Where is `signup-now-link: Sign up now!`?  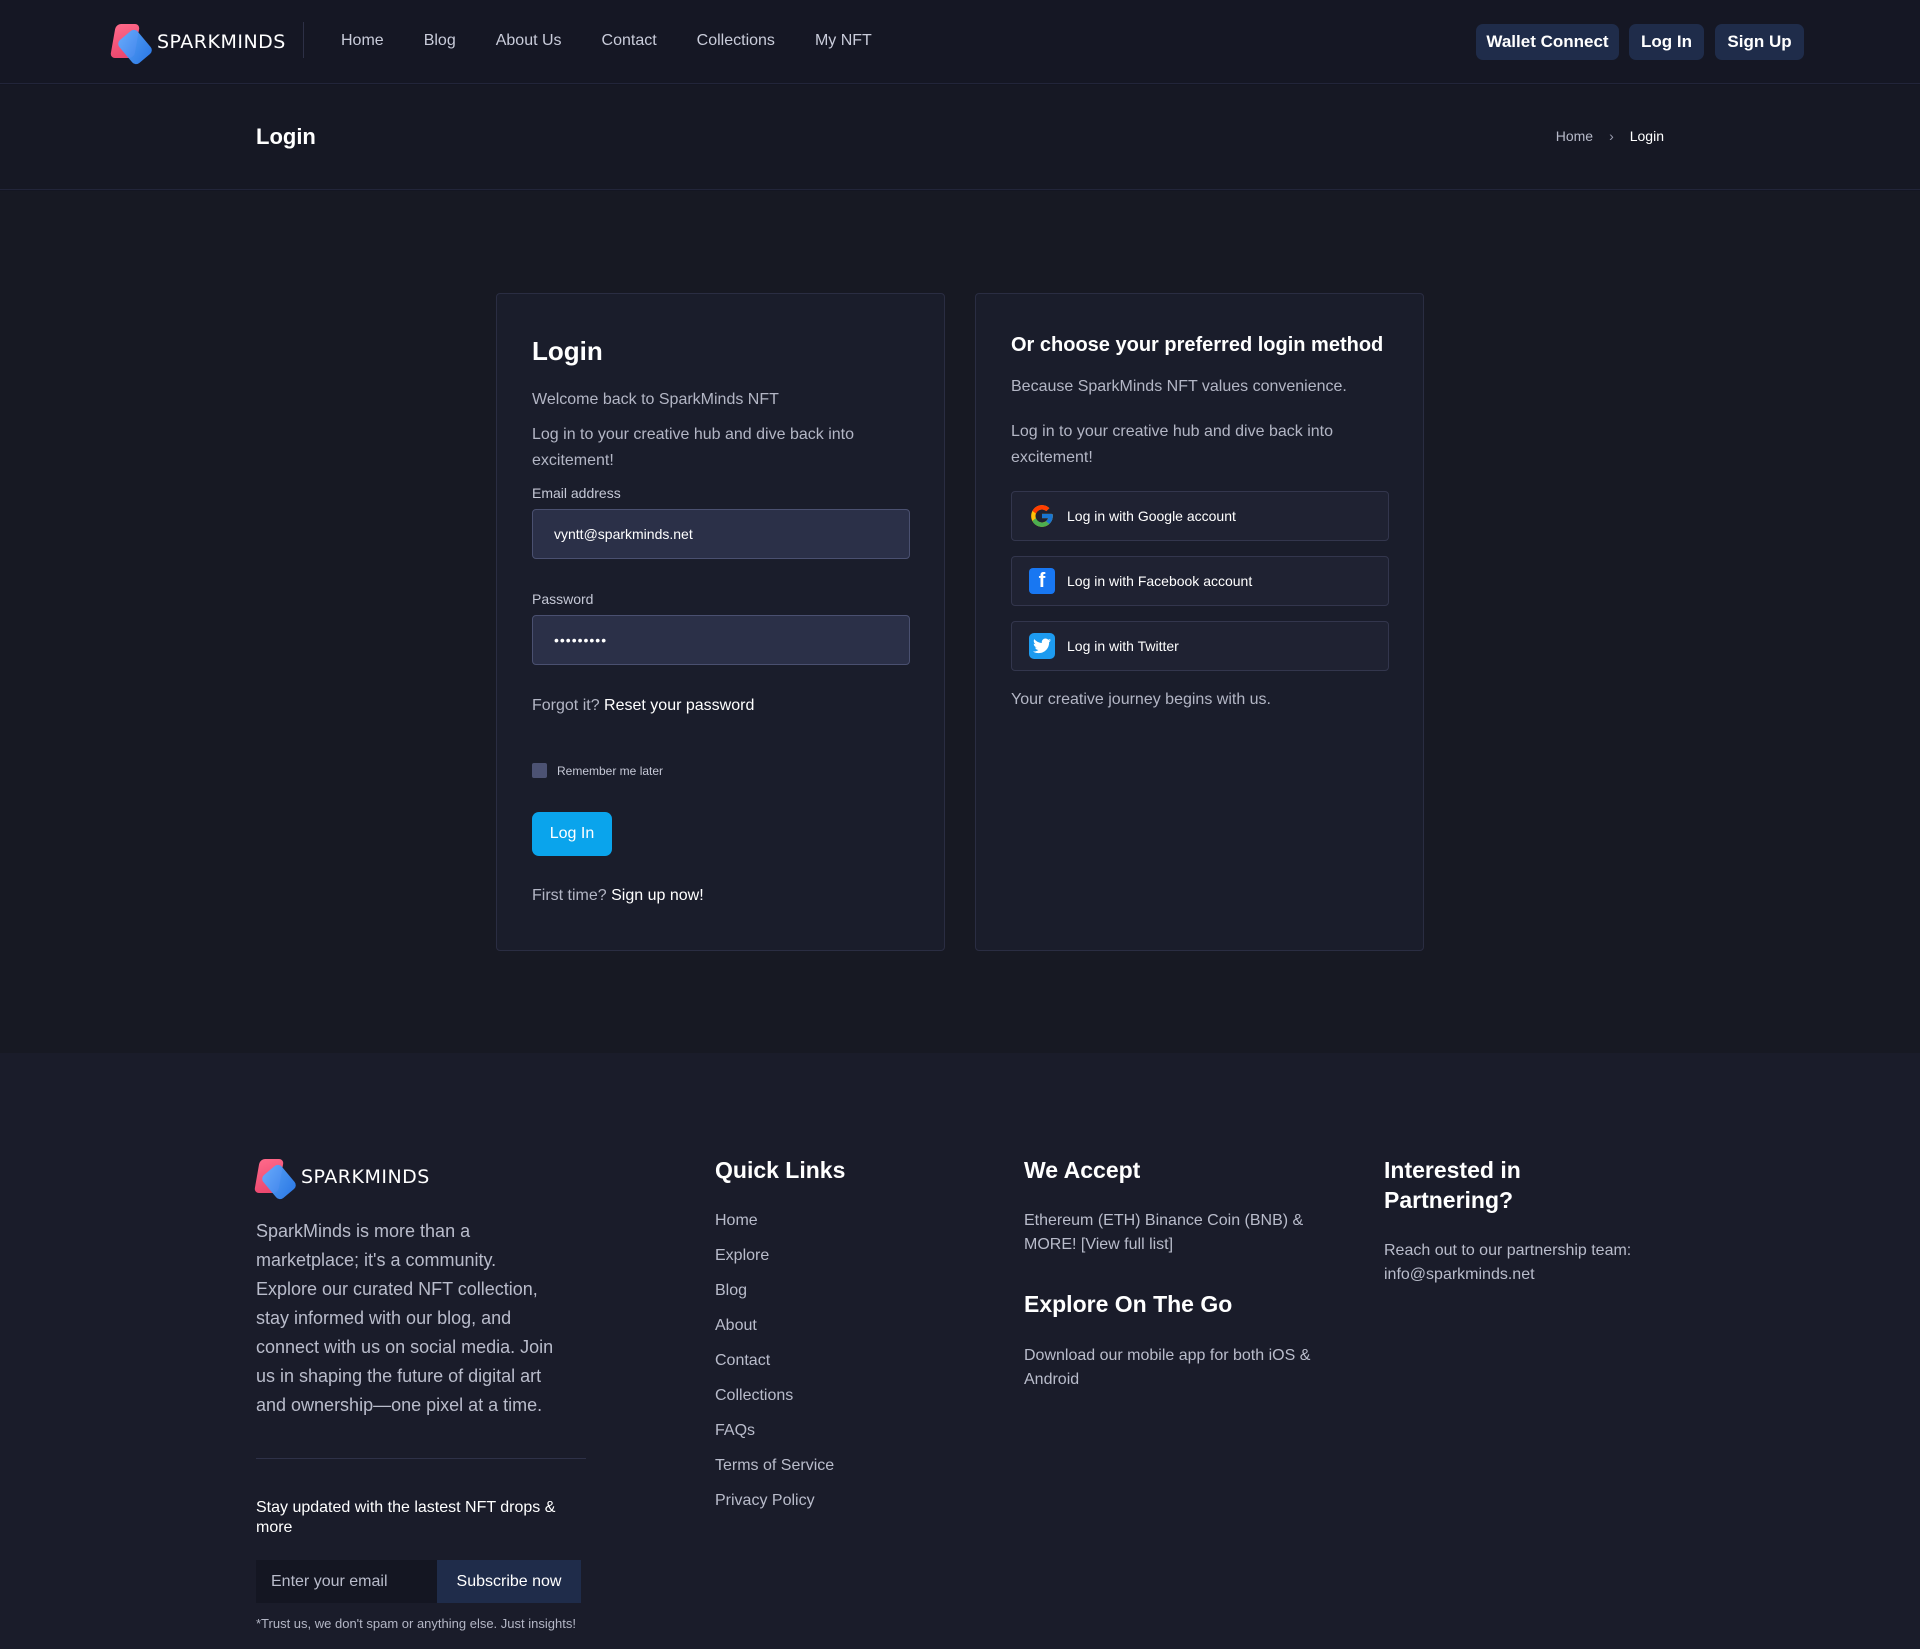 signup-now-link: Sign up now! is located at coordinates (657, 895).